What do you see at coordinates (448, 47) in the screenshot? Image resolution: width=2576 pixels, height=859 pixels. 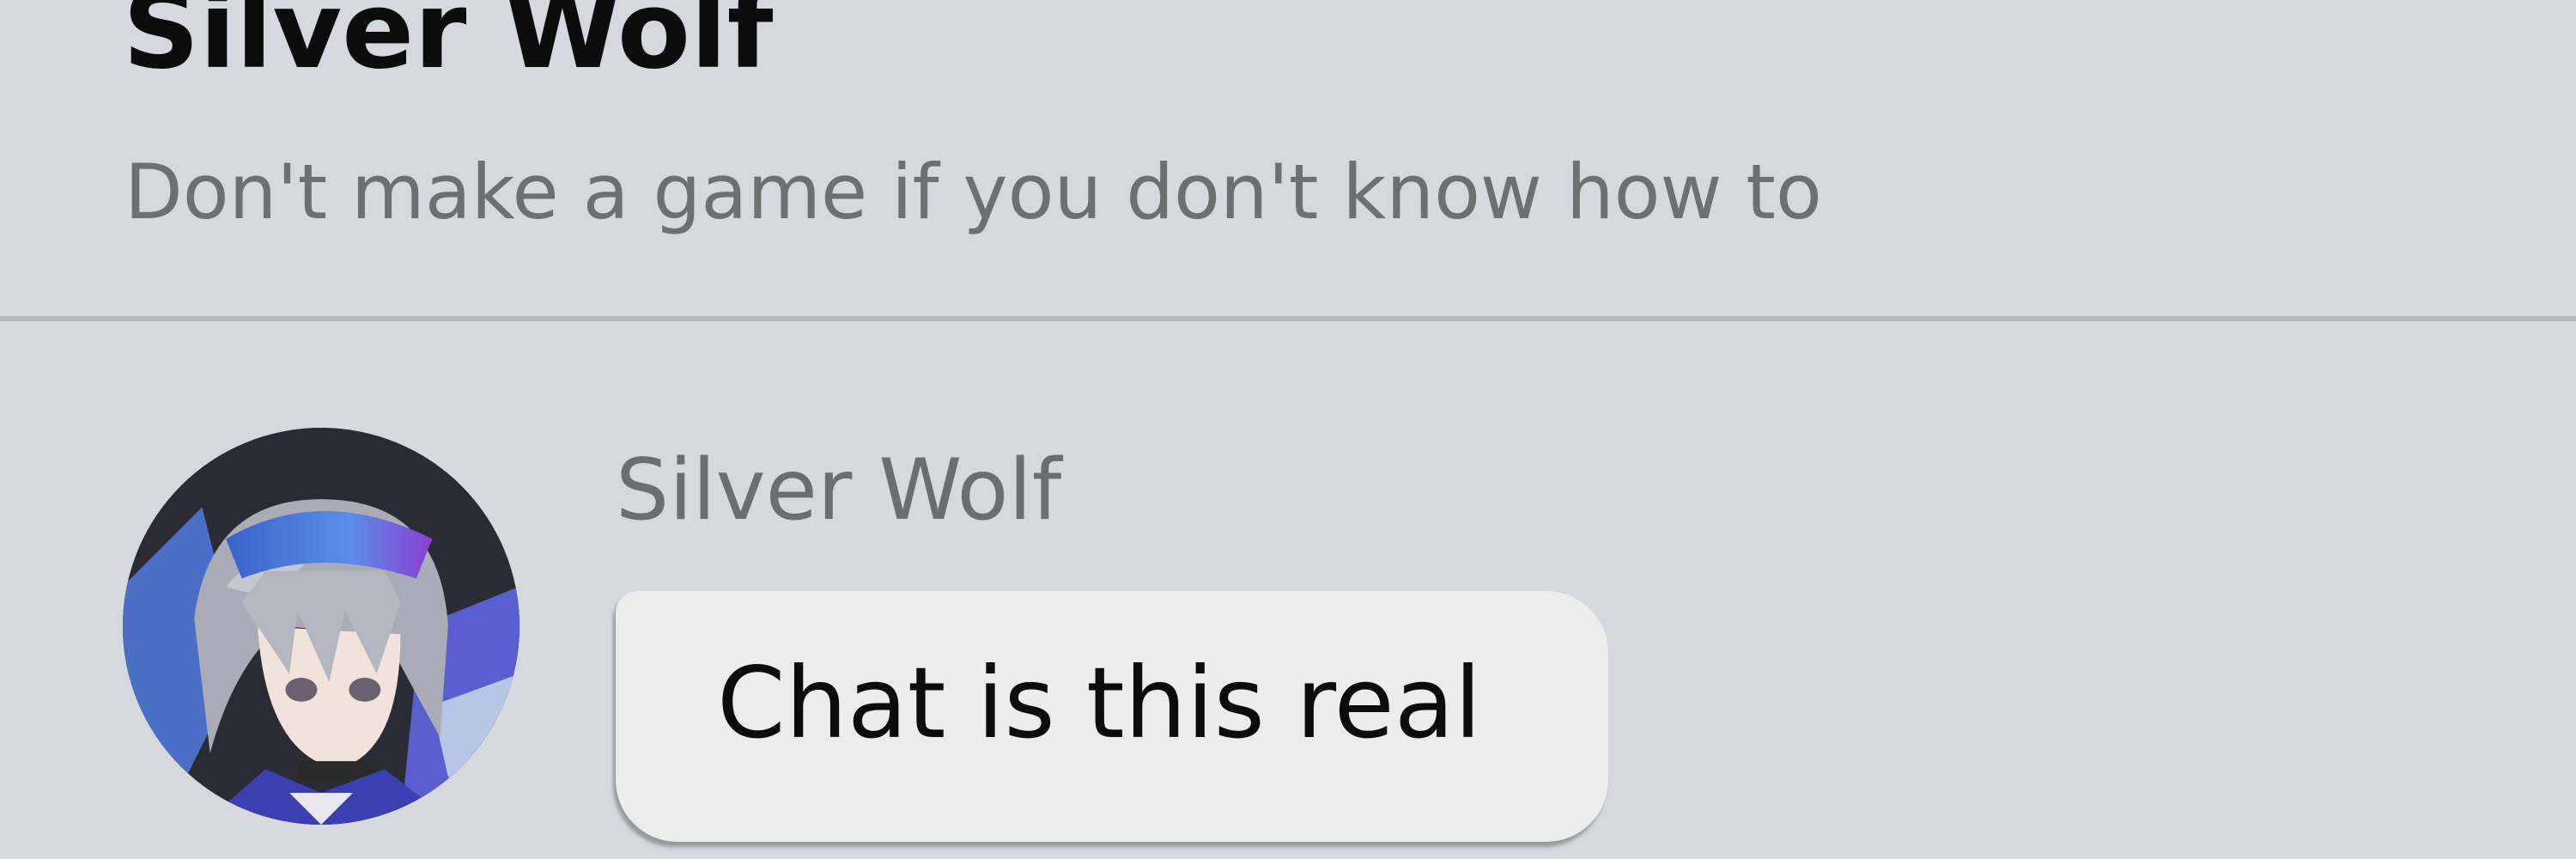 I see `chat-title: Silver Wolf` at bounding box center [448, 47].